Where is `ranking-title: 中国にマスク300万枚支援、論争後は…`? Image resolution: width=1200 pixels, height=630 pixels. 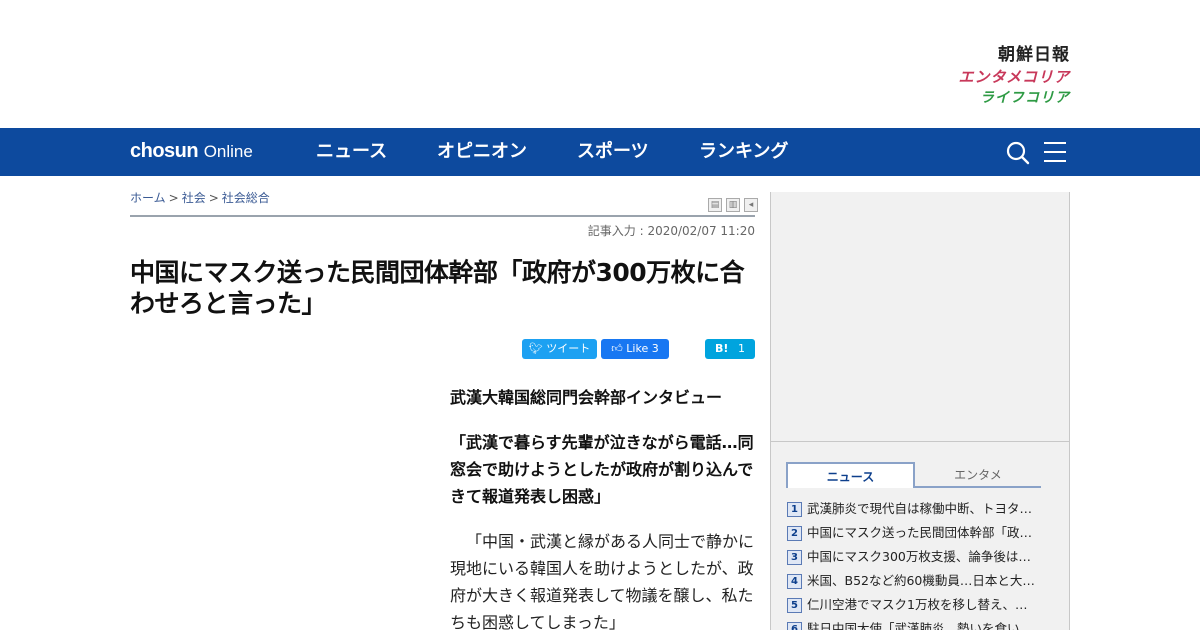
ranking-title: 中国にマスク300万枚支援、論争後は… is located at coordinates (919, 556).